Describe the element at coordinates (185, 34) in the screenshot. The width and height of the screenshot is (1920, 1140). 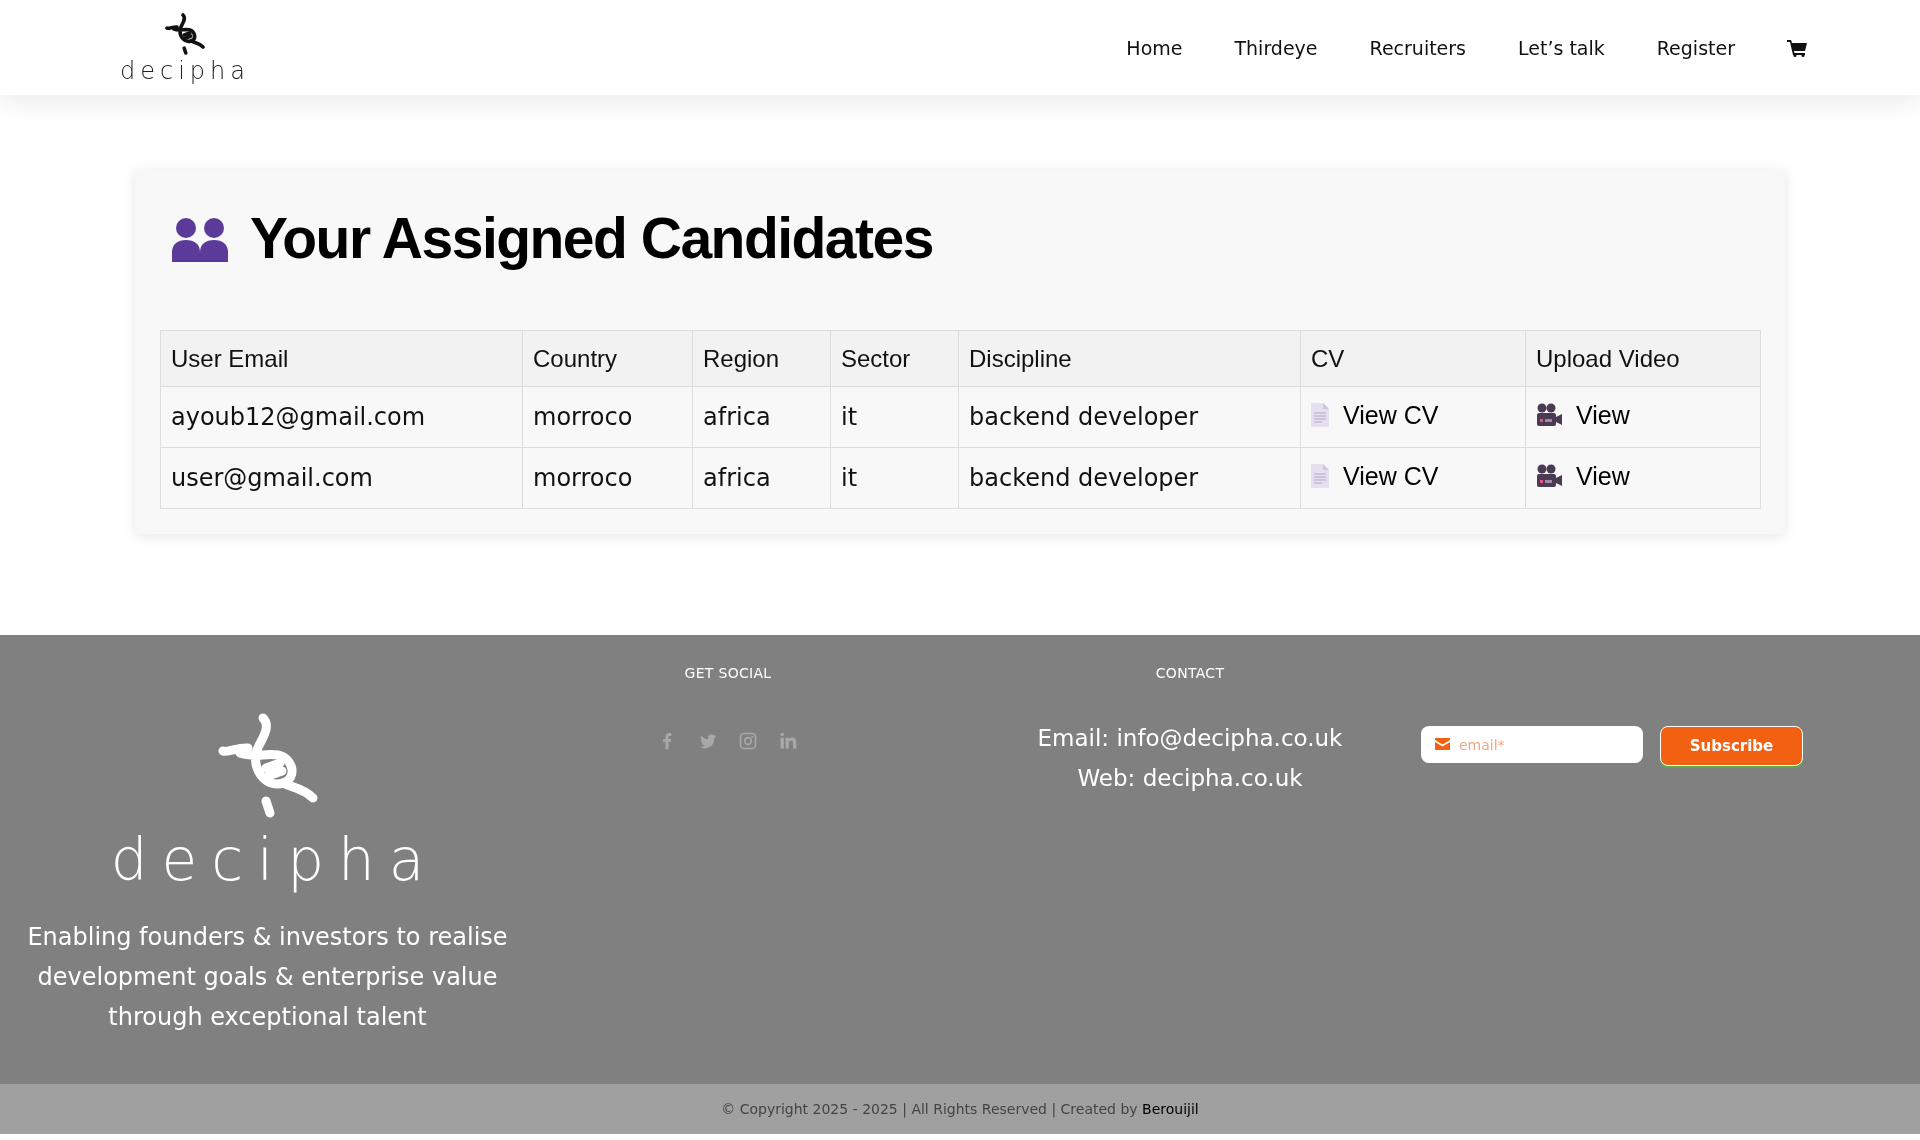
I see `logo-mark-icon` at that location.